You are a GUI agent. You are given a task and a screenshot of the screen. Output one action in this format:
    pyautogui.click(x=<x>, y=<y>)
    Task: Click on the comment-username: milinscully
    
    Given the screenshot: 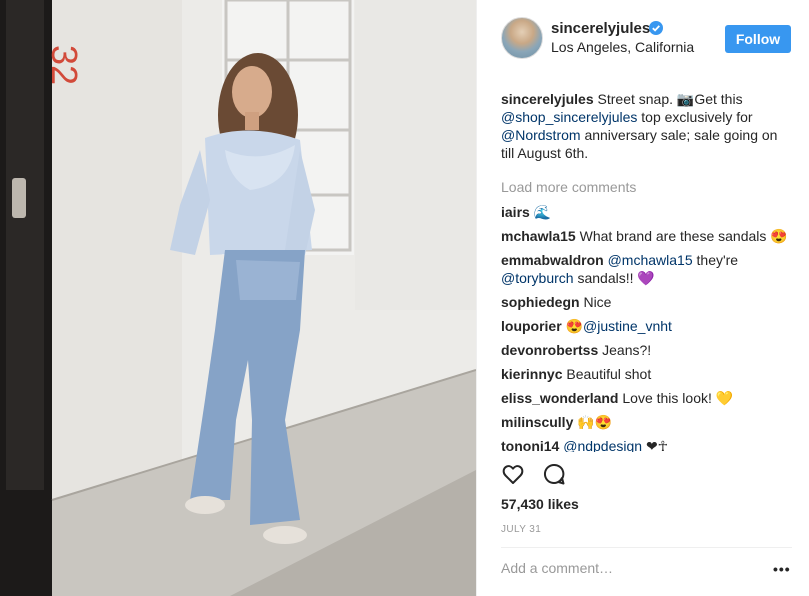 What is the action you would take?
    pyautogui.click(x=537, y=422)
    